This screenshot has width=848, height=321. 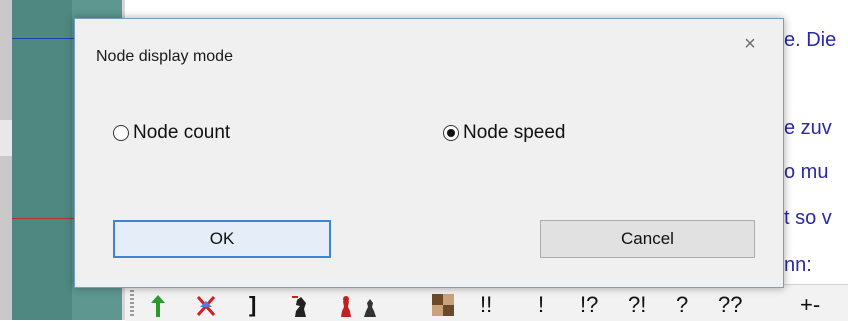 I want to click on toolbar-grip, so click(x=132, y=303).